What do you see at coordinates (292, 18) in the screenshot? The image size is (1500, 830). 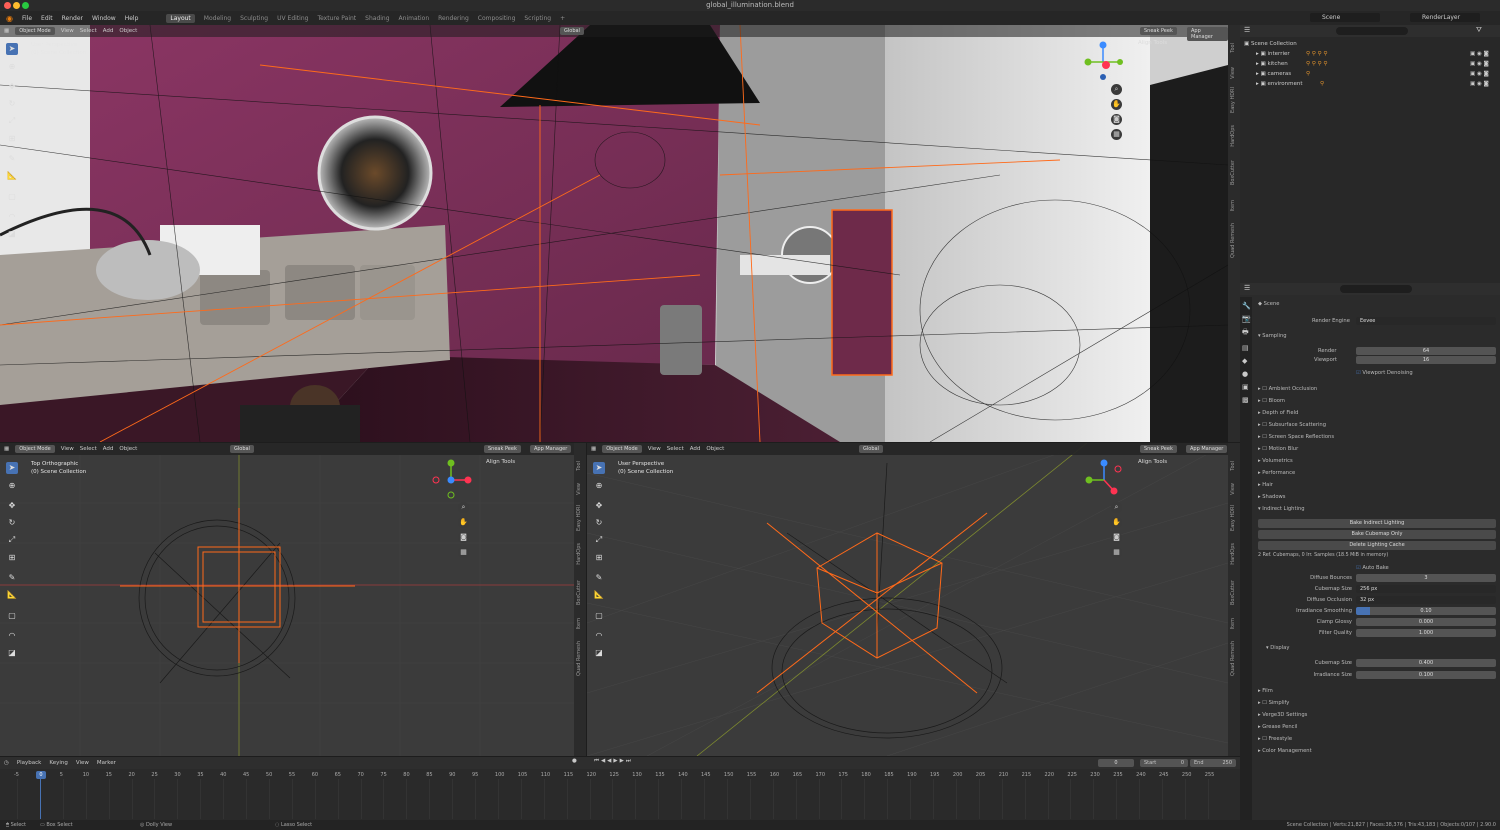 I see `workspace-tab-uv-editing: UV Editing` at bounding box center [292, 18].